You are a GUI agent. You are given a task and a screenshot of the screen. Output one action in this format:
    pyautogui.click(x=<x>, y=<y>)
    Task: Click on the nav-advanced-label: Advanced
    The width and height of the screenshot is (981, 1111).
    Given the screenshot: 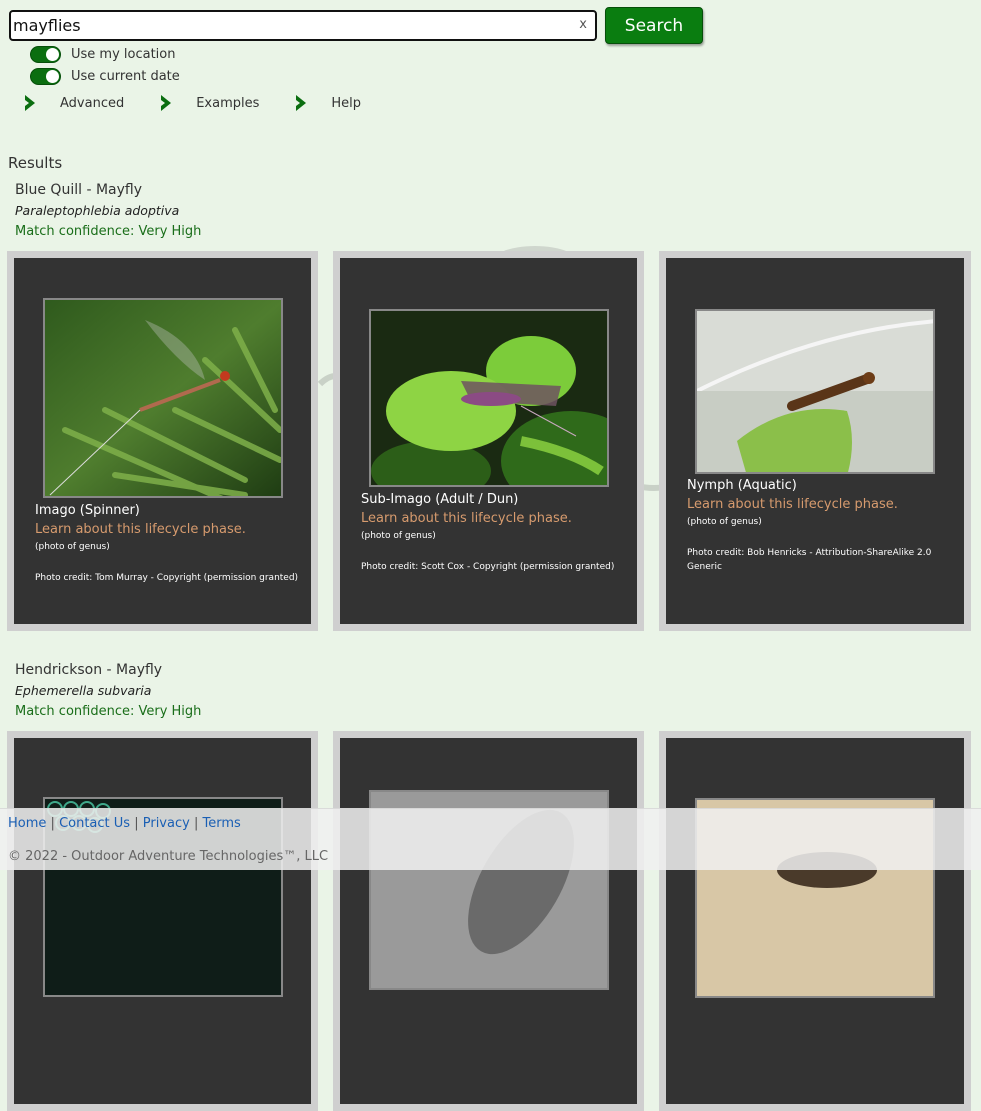 What is the action you would take?
    pyautogui.click(x=92, y=103)
    